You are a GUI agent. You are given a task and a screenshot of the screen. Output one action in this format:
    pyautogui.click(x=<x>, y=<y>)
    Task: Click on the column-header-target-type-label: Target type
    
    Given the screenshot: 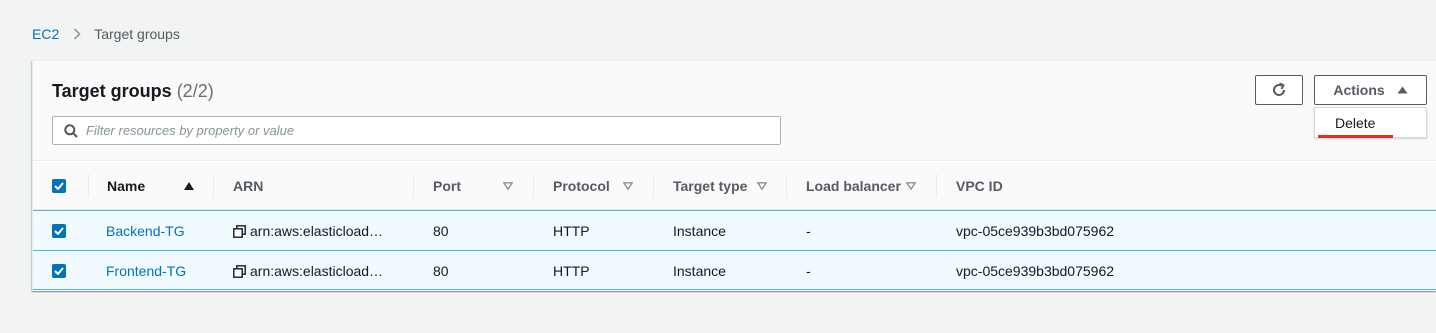 What is the action you would take?
    pyautogui.click(x=710, y=186)
    